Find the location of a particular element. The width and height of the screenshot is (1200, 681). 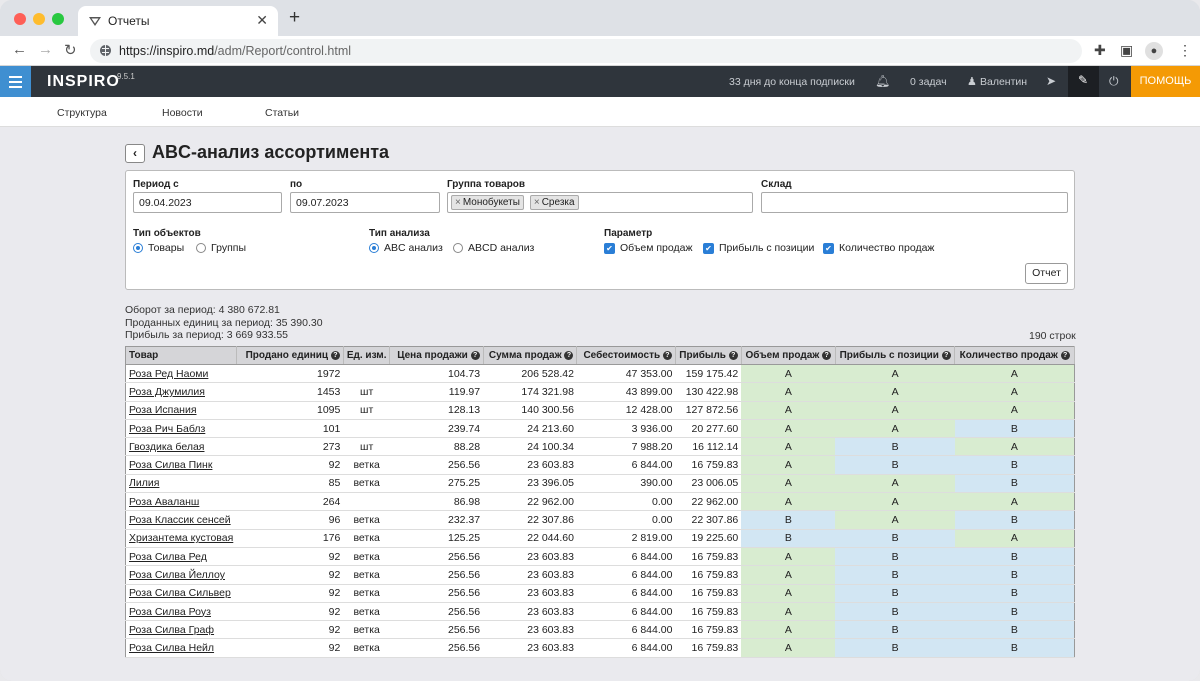

product-link: Роза Рич Баблз is located at coordinates (167, 429).